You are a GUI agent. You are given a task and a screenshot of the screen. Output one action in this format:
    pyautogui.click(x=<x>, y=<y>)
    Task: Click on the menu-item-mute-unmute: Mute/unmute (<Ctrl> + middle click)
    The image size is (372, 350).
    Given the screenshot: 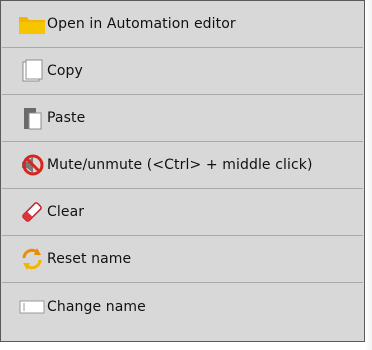 What is the action you would take?
    pyautogui.click(x=182, y=165)
    